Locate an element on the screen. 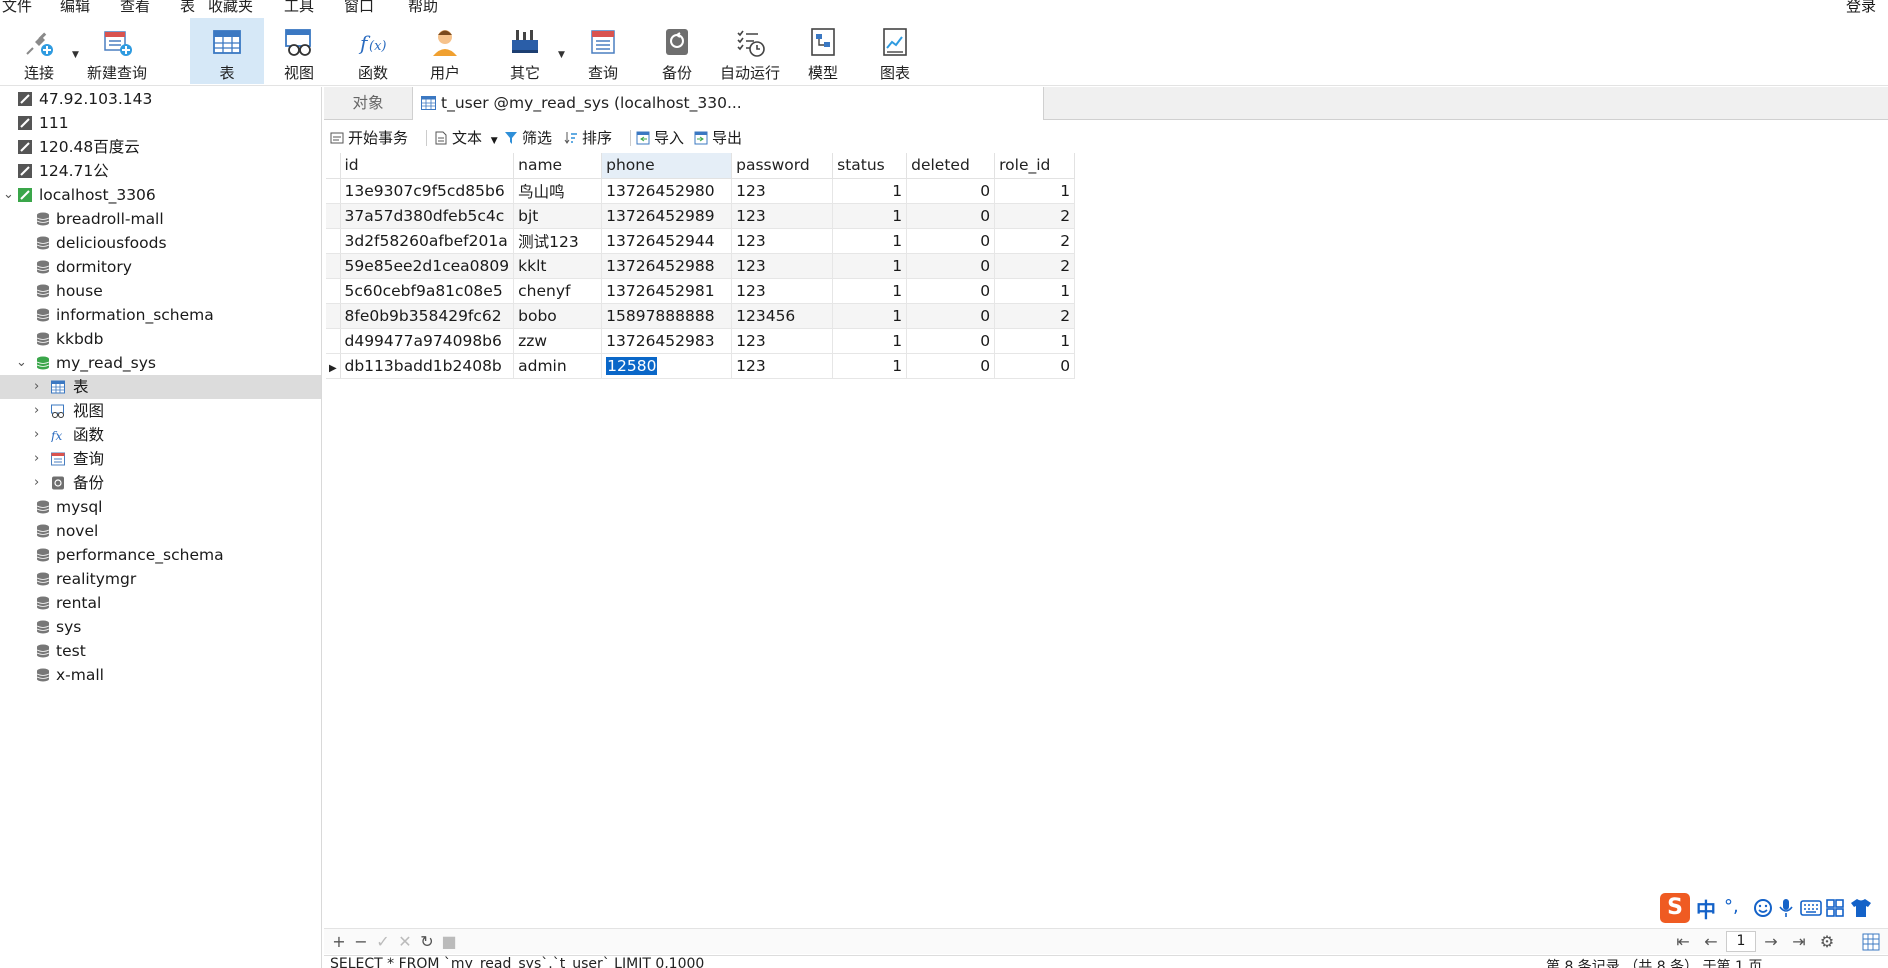  microphone-icon is located at coordinates (1786, 908).